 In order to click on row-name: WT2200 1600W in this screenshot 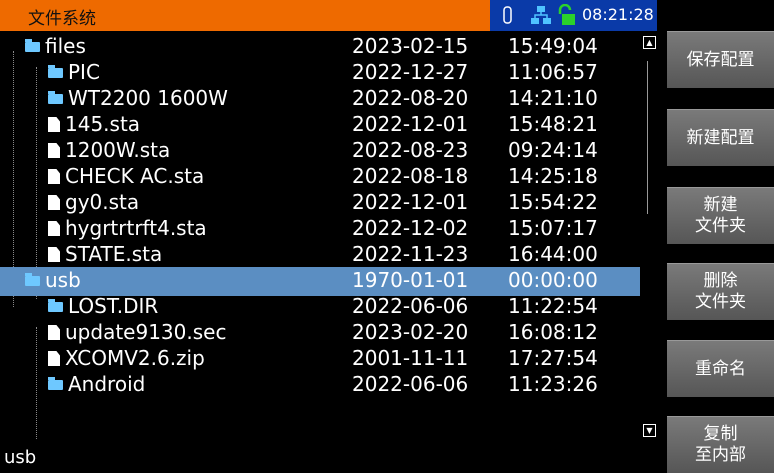, I will do `click(138, 98)`.